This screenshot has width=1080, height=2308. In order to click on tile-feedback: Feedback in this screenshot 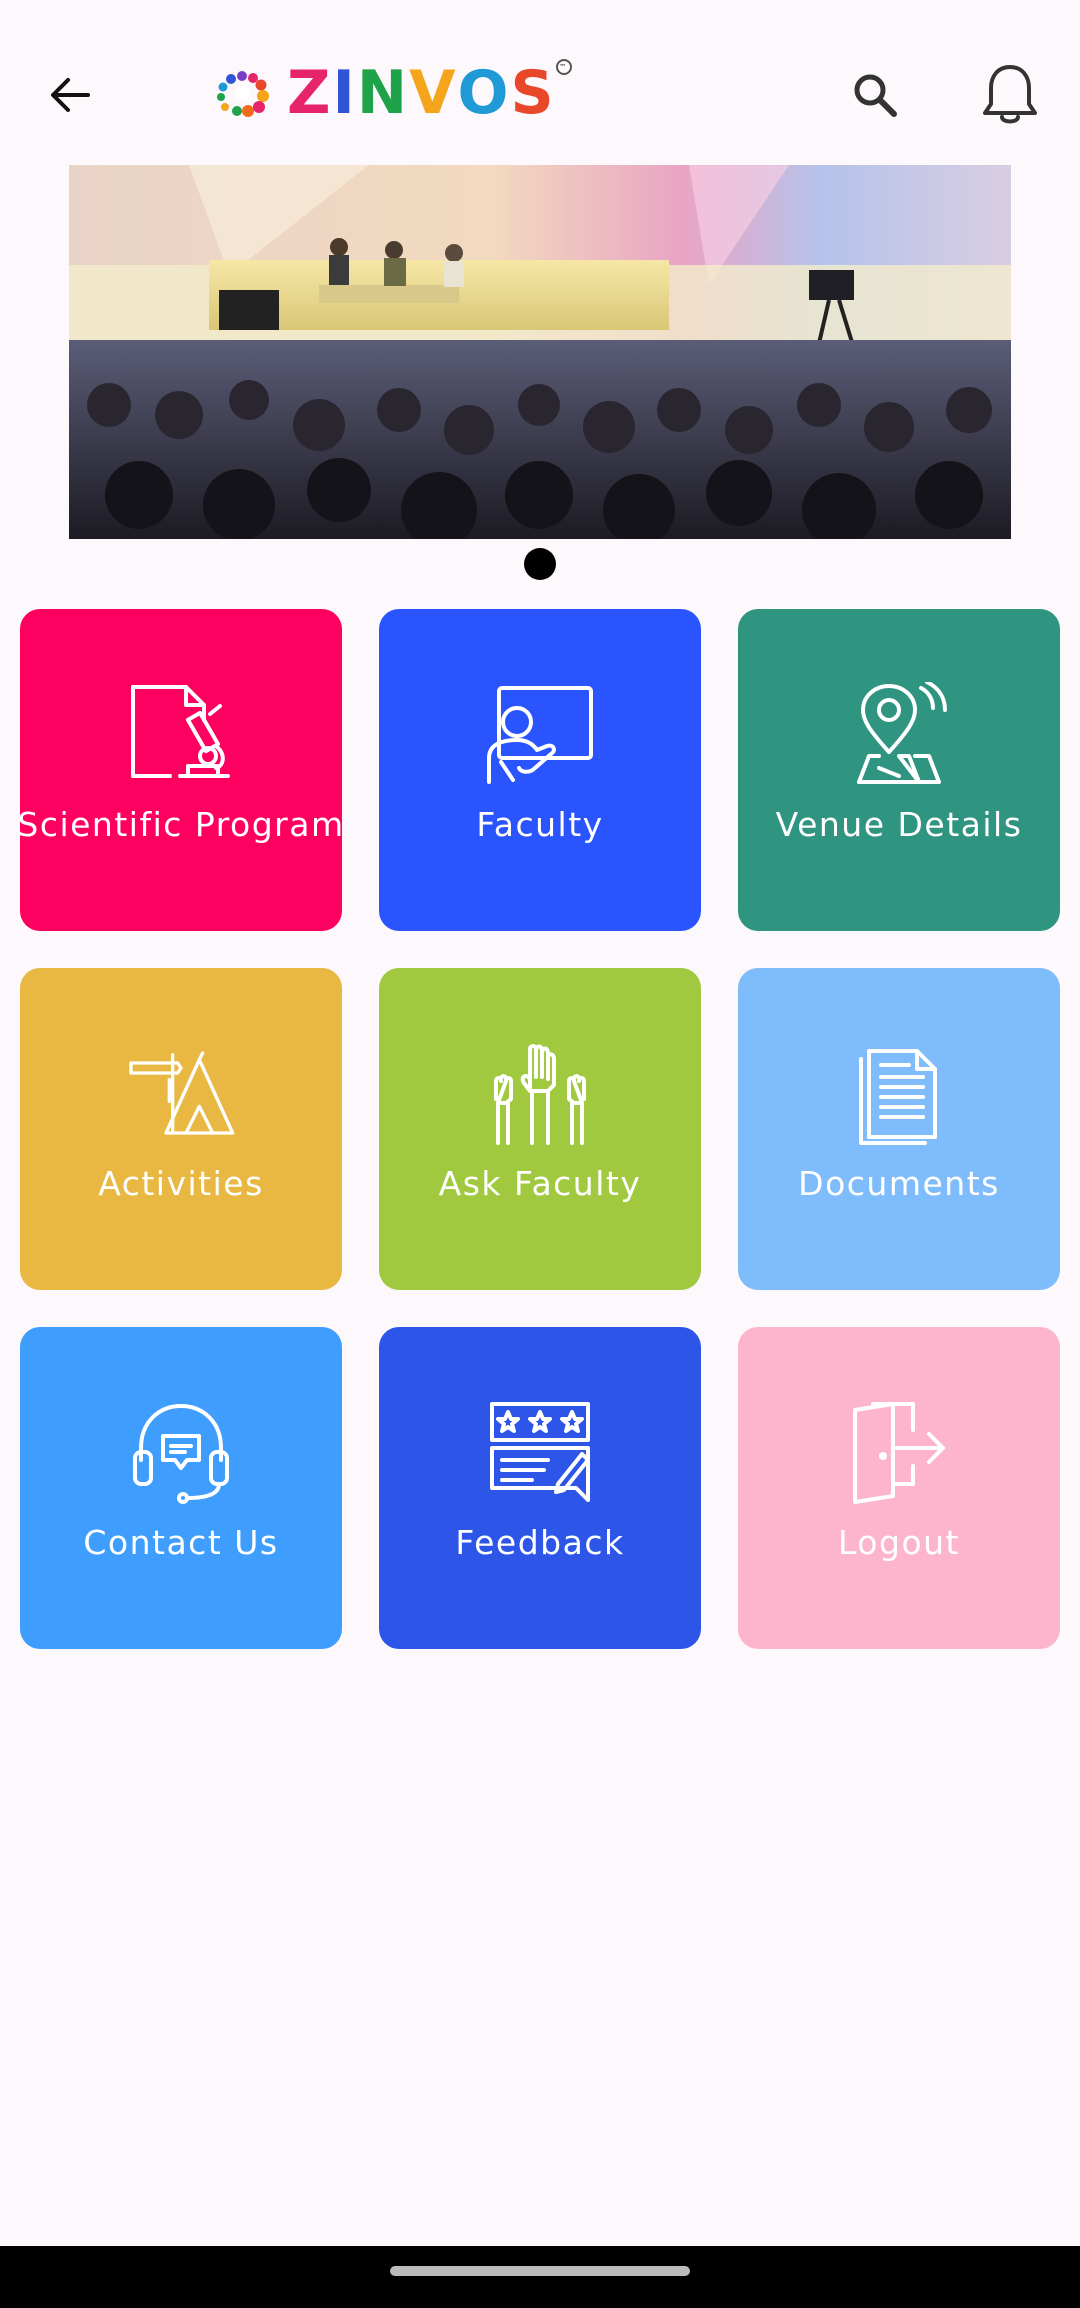, I will do `click(540, 1488)`.